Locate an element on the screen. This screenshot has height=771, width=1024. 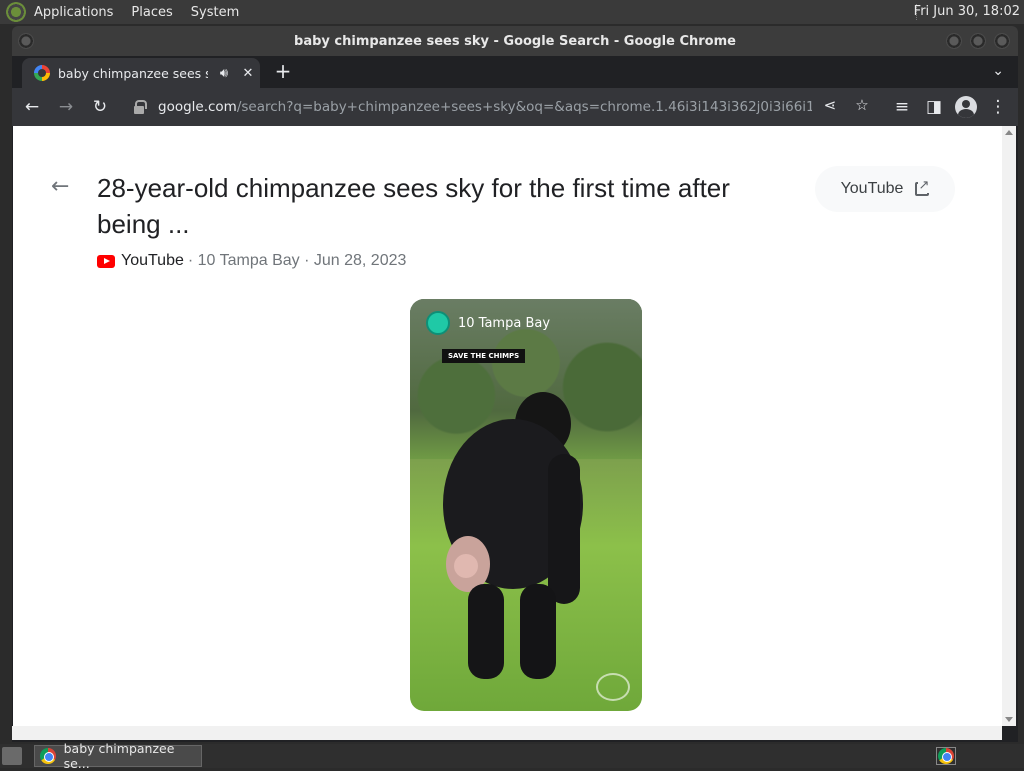
close-window-icon is located at coordinates (1002, 41).